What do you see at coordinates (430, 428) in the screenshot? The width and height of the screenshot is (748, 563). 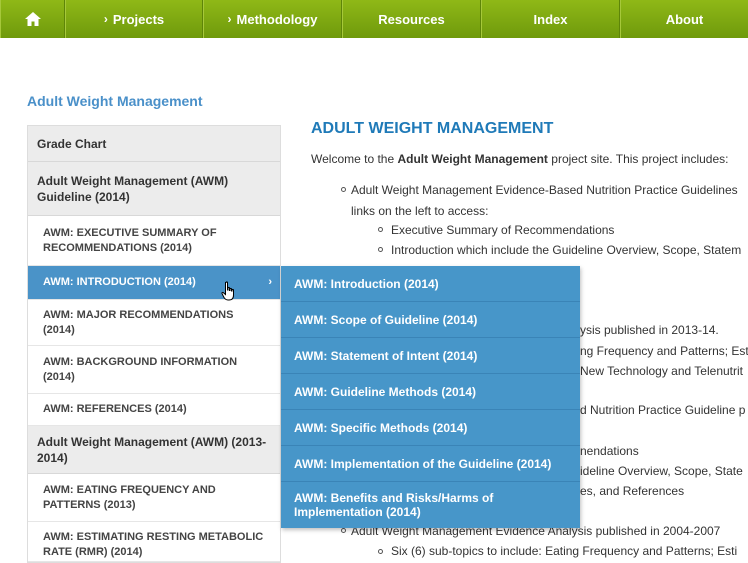 I see `flyout-item-specific-methods: AWM: Specific Methods (2014)` at bounding box center [430, 428].